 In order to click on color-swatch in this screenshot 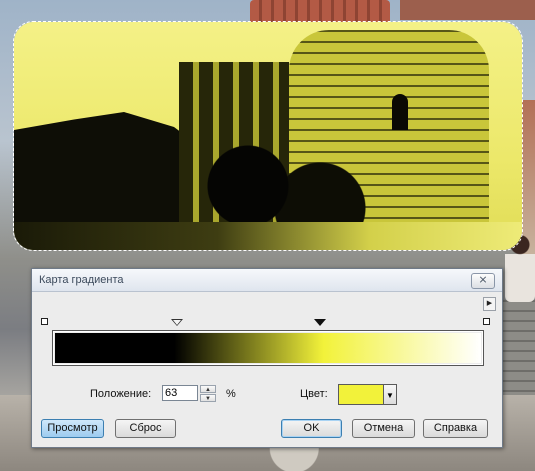, I will do `click(361, 394)`.